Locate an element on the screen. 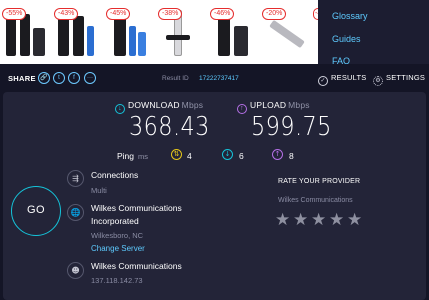 This screenshot has height=300, width=429. download-speed-value: 368.43 is located at coordinates (169, 127).